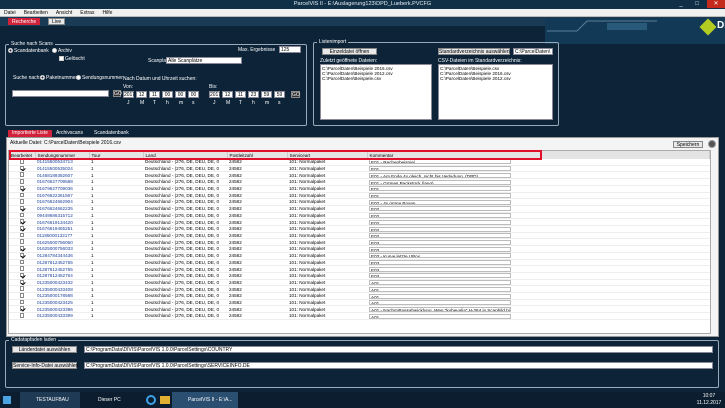  What do you see at coordinates (10, 13) in the screenshot?
I see `menu-datei: Datei` at bounding box center [10, 13].